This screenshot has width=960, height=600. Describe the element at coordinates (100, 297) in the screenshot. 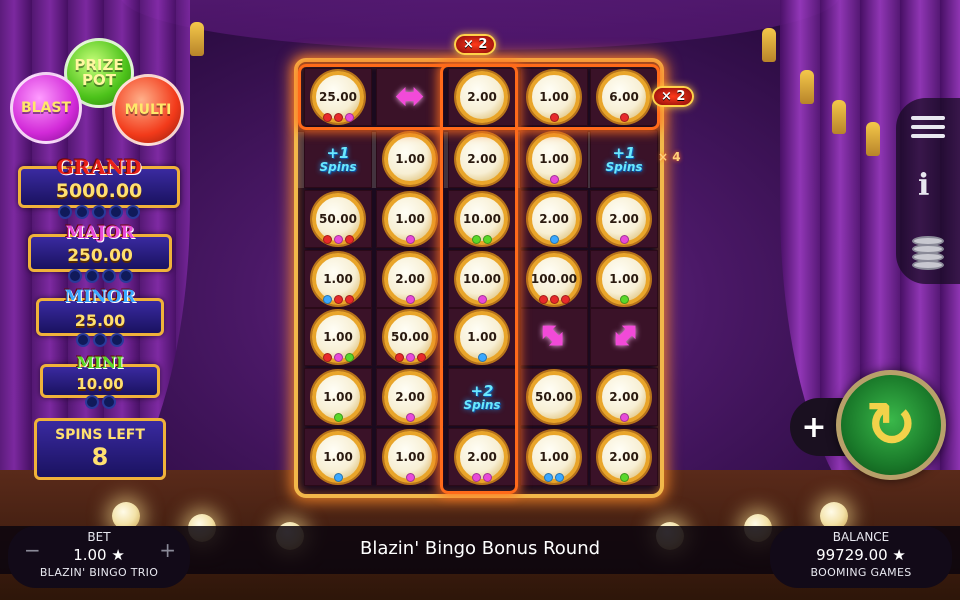

I see `jackpot-minor-title: MINOR` at that location.